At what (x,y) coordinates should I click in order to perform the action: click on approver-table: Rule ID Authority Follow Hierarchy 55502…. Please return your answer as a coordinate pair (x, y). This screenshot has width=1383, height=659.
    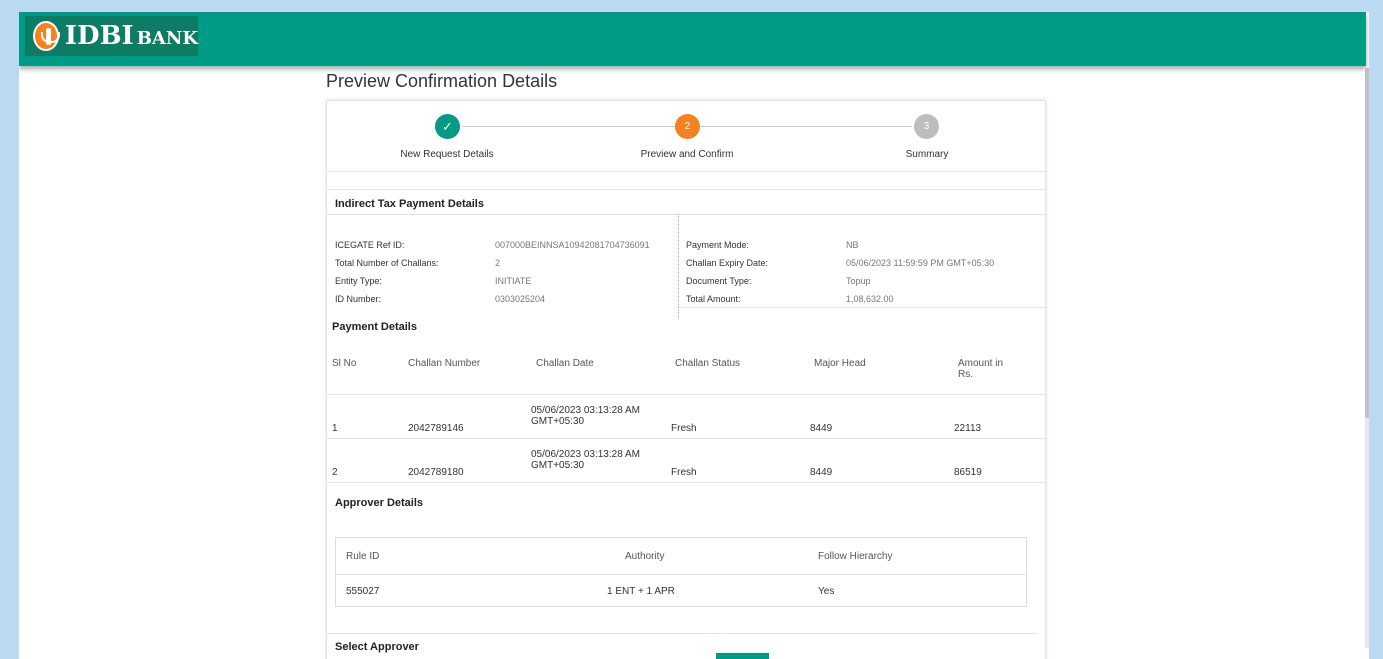
    Looking at the image, I should click on (681, 572).